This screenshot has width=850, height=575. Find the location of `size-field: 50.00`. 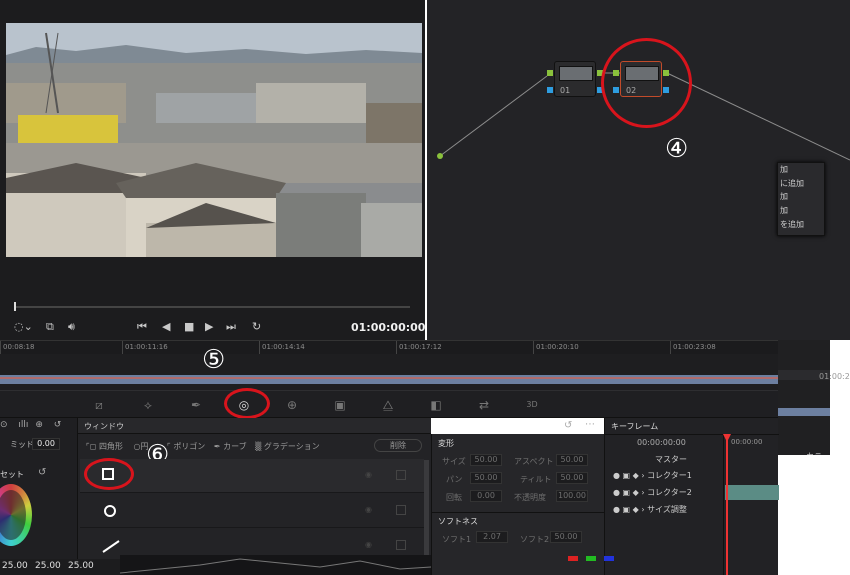

size-field: 50.00 is located at coordinates (486, 460).